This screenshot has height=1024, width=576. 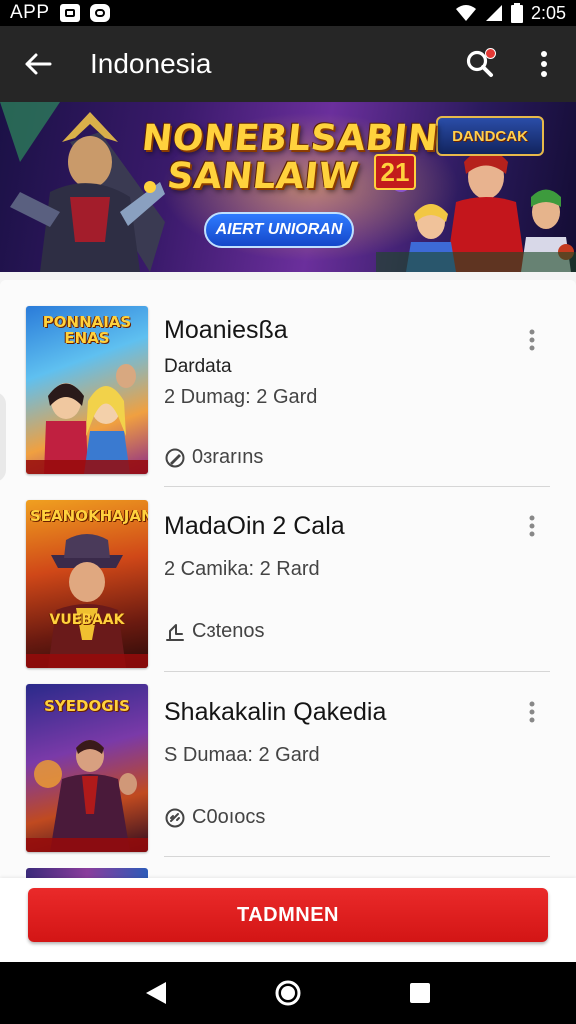 What do you see at coordinates (87, 620) in the screenshot?
I see `thumbnail-subtitle: VUEBAAK` at bounding box center [87, 620].